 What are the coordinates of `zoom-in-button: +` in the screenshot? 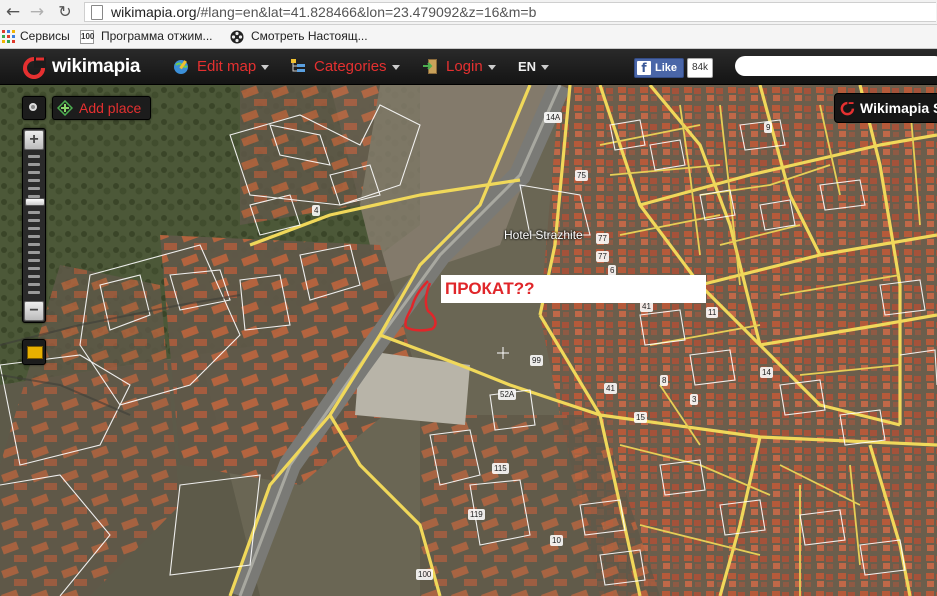 It's located at (34, 140).